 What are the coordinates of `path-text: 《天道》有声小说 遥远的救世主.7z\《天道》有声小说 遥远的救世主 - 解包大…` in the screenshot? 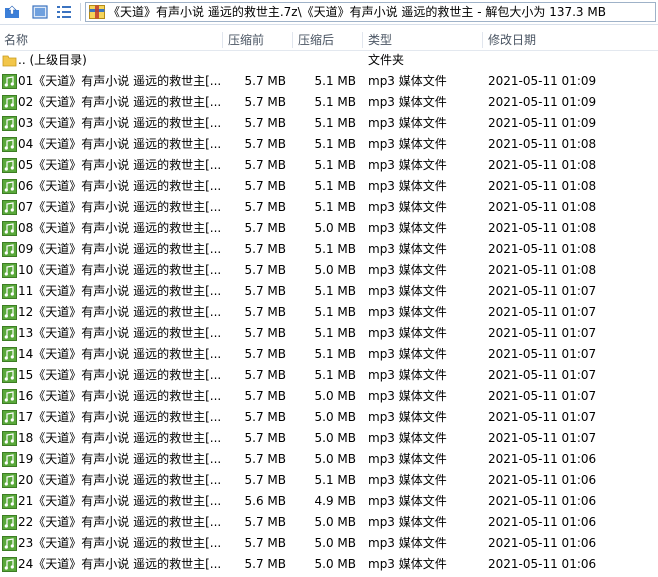 It's located at (357, 12).